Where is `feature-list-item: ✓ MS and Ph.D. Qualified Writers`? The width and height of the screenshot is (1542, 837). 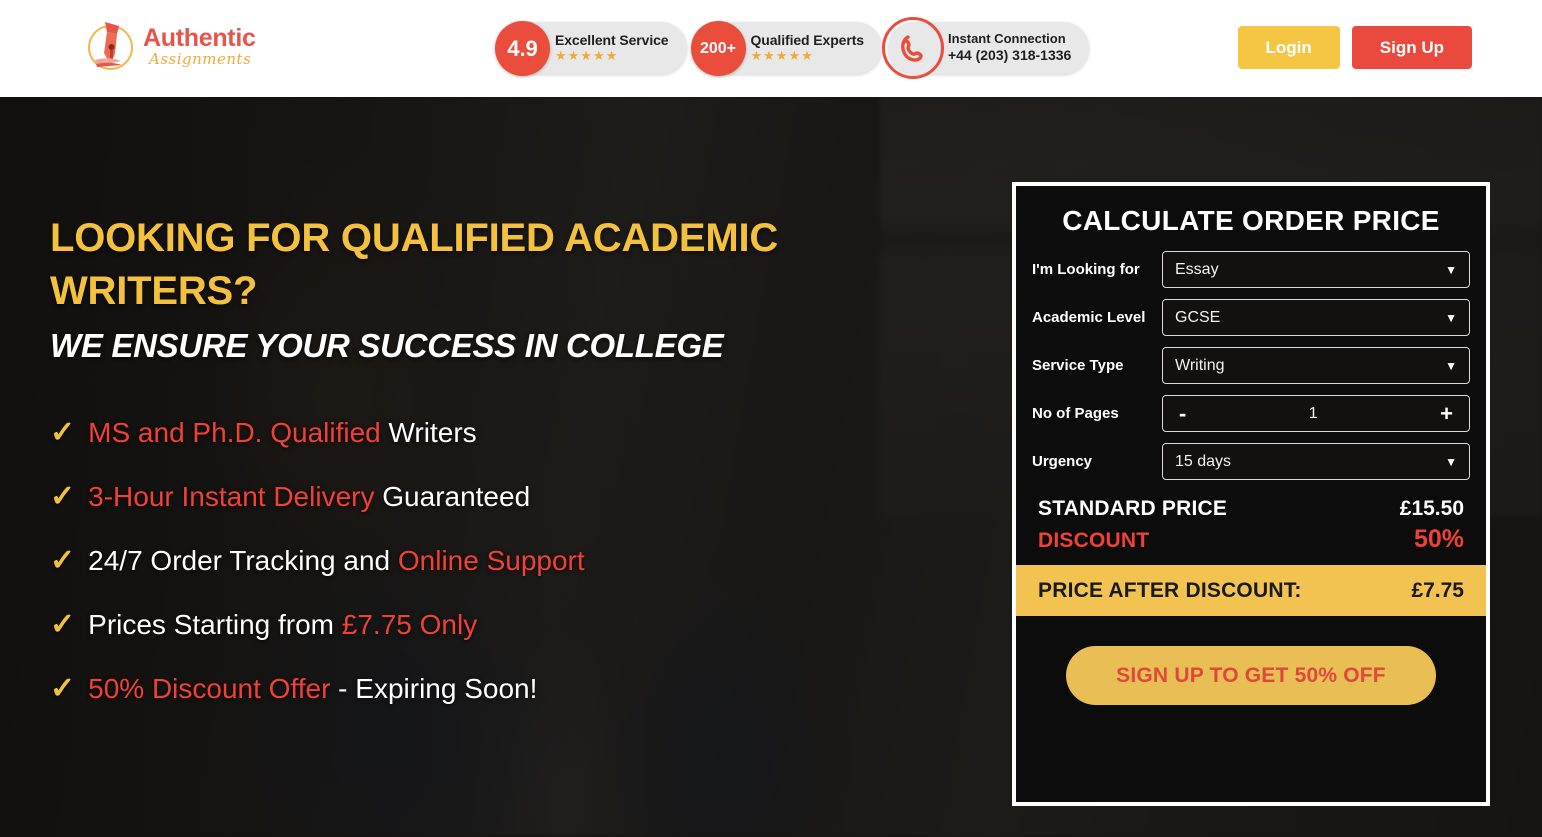 feature-list-item: ✓ MS and Ph.D. Qualified Writers is located at coordinates (317, 433).